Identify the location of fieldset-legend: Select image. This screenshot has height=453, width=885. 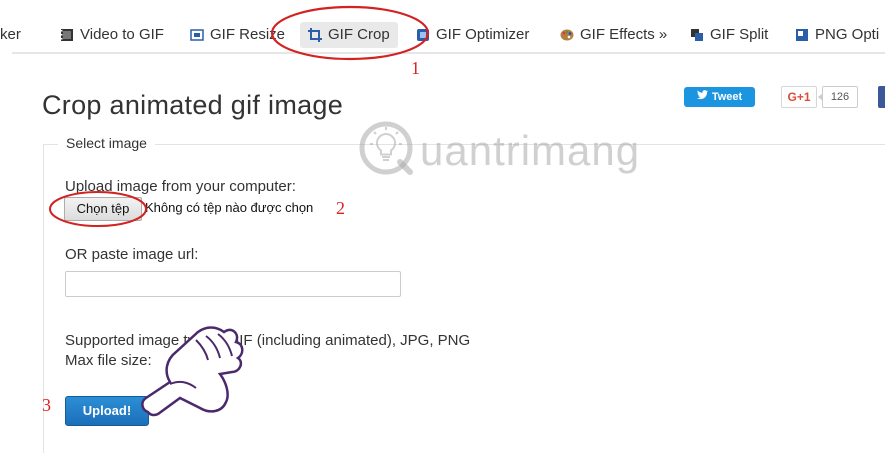
(106, 143).